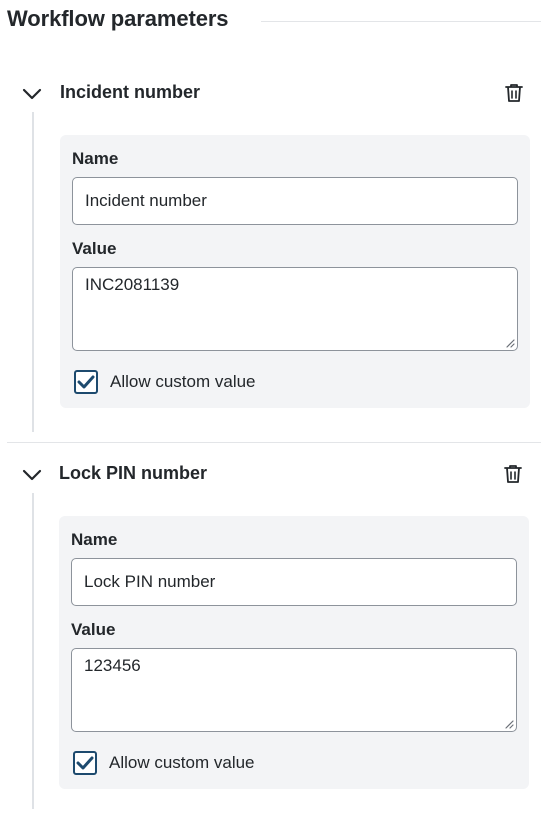 The height and width of the screenshot is (813, 541). I want to click on parameter-divider, so click(274, 442).